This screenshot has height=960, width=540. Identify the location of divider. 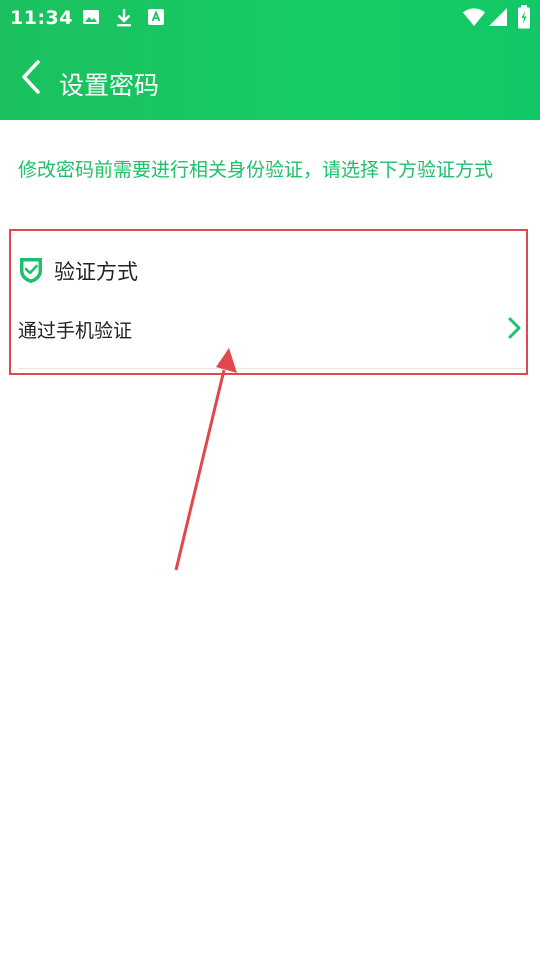
(272, 368).